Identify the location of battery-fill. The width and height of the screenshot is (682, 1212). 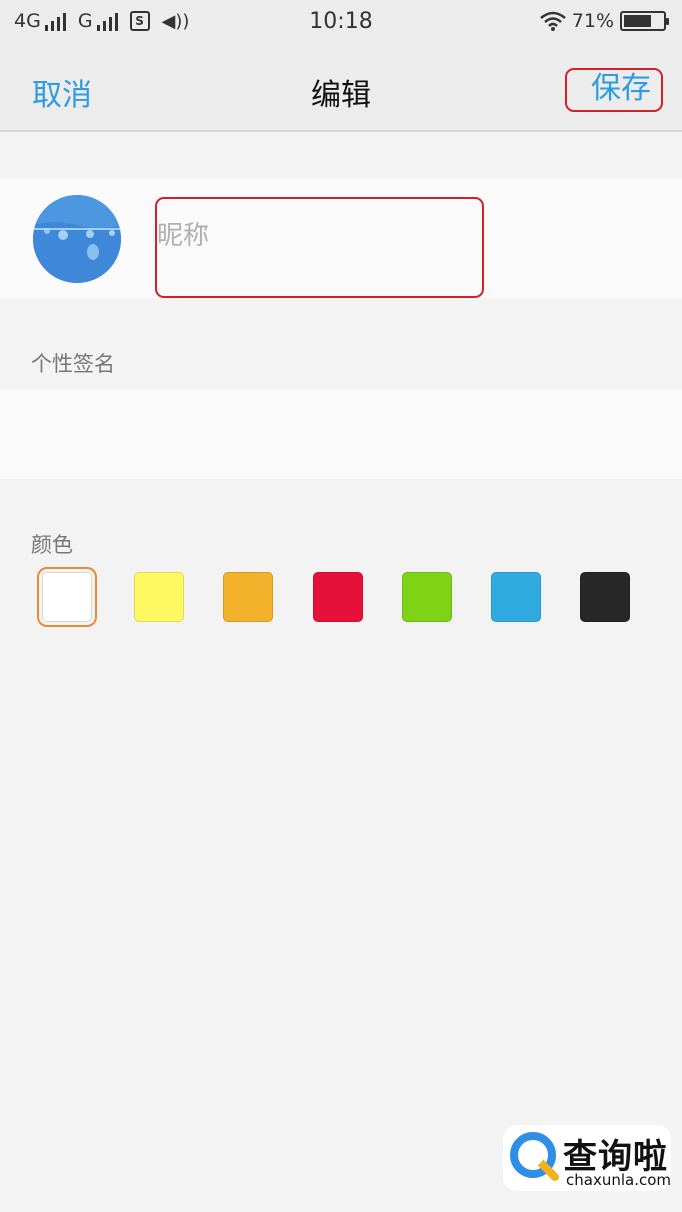
(637, 21).